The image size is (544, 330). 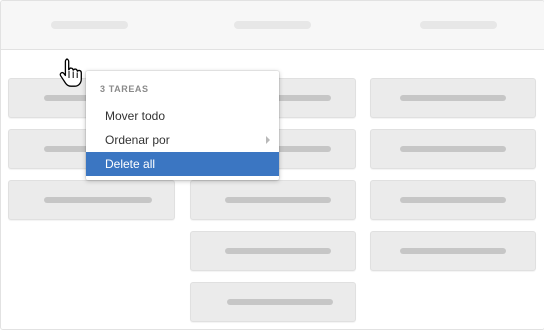 What do you see at coordinates (268, 140) in the screenshot?
I see `chevron-right-icon` at bounding box center [268, 140].